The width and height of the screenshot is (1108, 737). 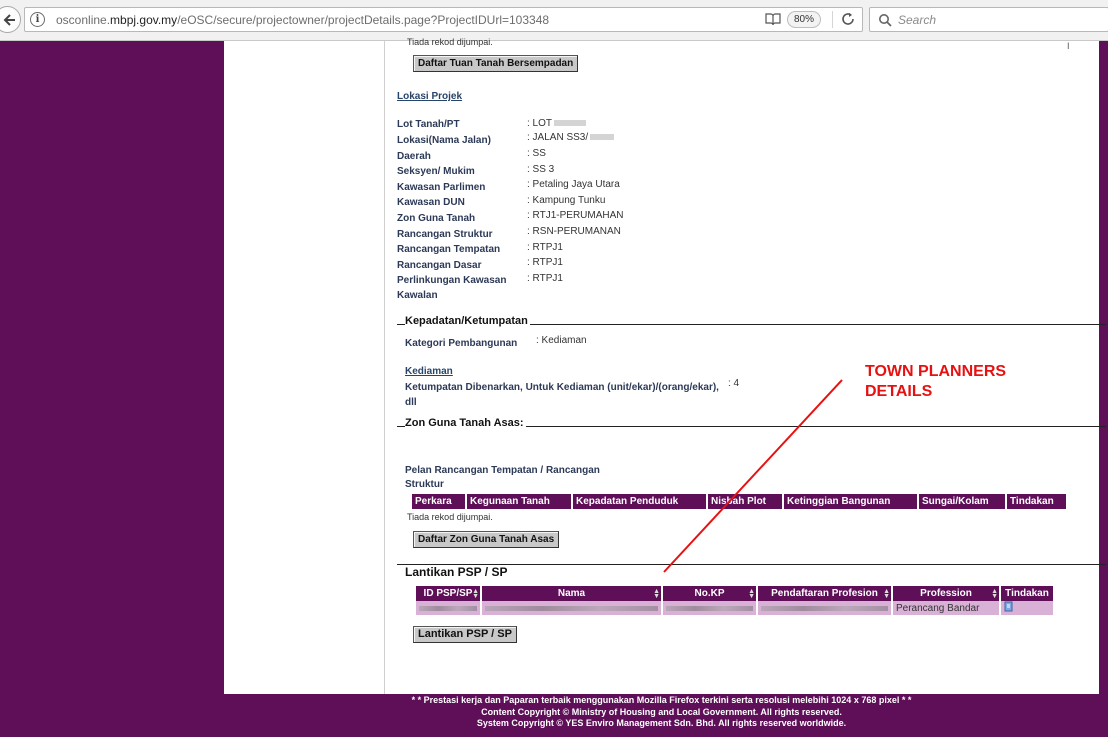 What do you see at coordinates (554, 734) in the screenshot?
I see `bottom-strip` at bounding box center [554, 734].